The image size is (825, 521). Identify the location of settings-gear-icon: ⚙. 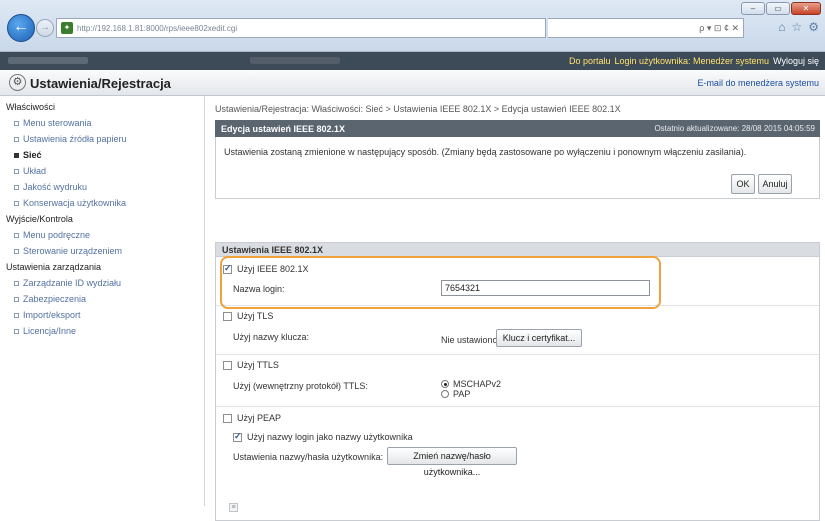
(813, 27).